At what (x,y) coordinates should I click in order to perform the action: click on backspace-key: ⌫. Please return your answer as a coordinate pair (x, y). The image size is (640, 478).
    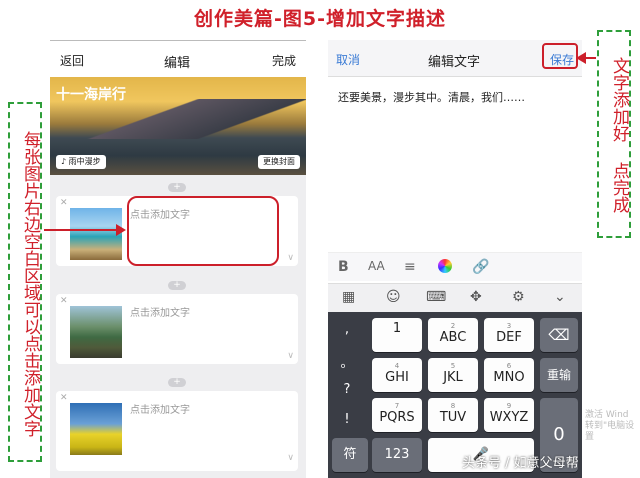
    Looking at the image, I should click on (559, 335).